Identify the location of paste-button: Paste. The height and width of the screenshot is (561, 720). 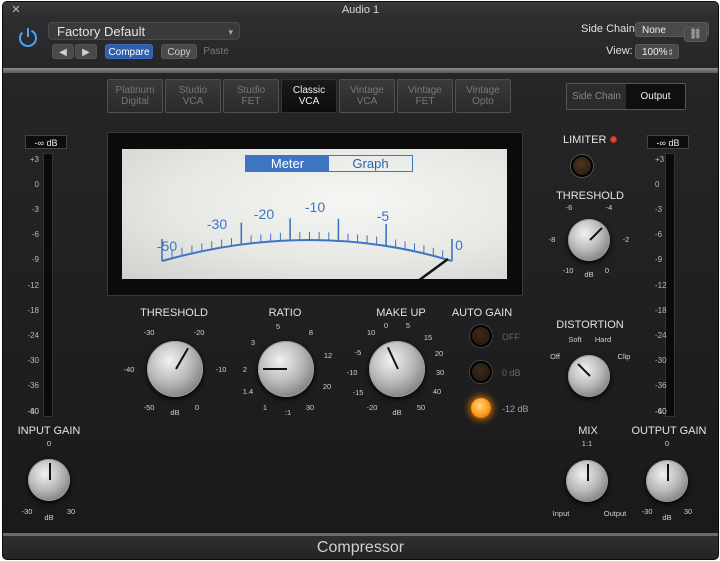
(216, 51).